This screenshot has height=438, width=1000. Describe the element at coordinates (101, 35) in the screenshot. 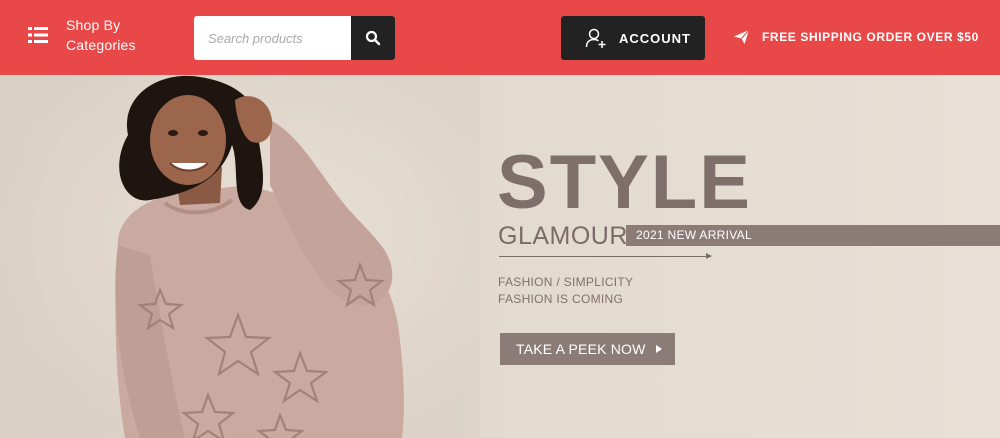

I see `shop-by-categories-label: Shop By Categories` at that location.